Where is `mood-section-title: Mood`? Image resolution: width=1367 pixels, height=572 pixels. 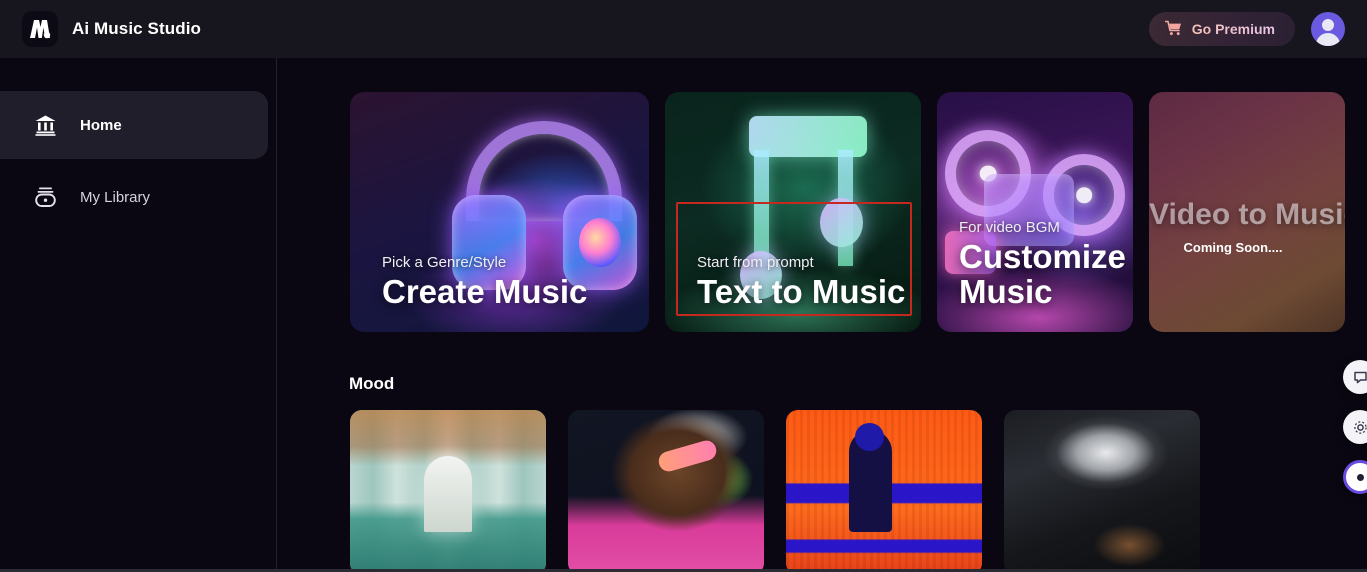
mood-section-title: Mood is located at coordinates (372, 383).